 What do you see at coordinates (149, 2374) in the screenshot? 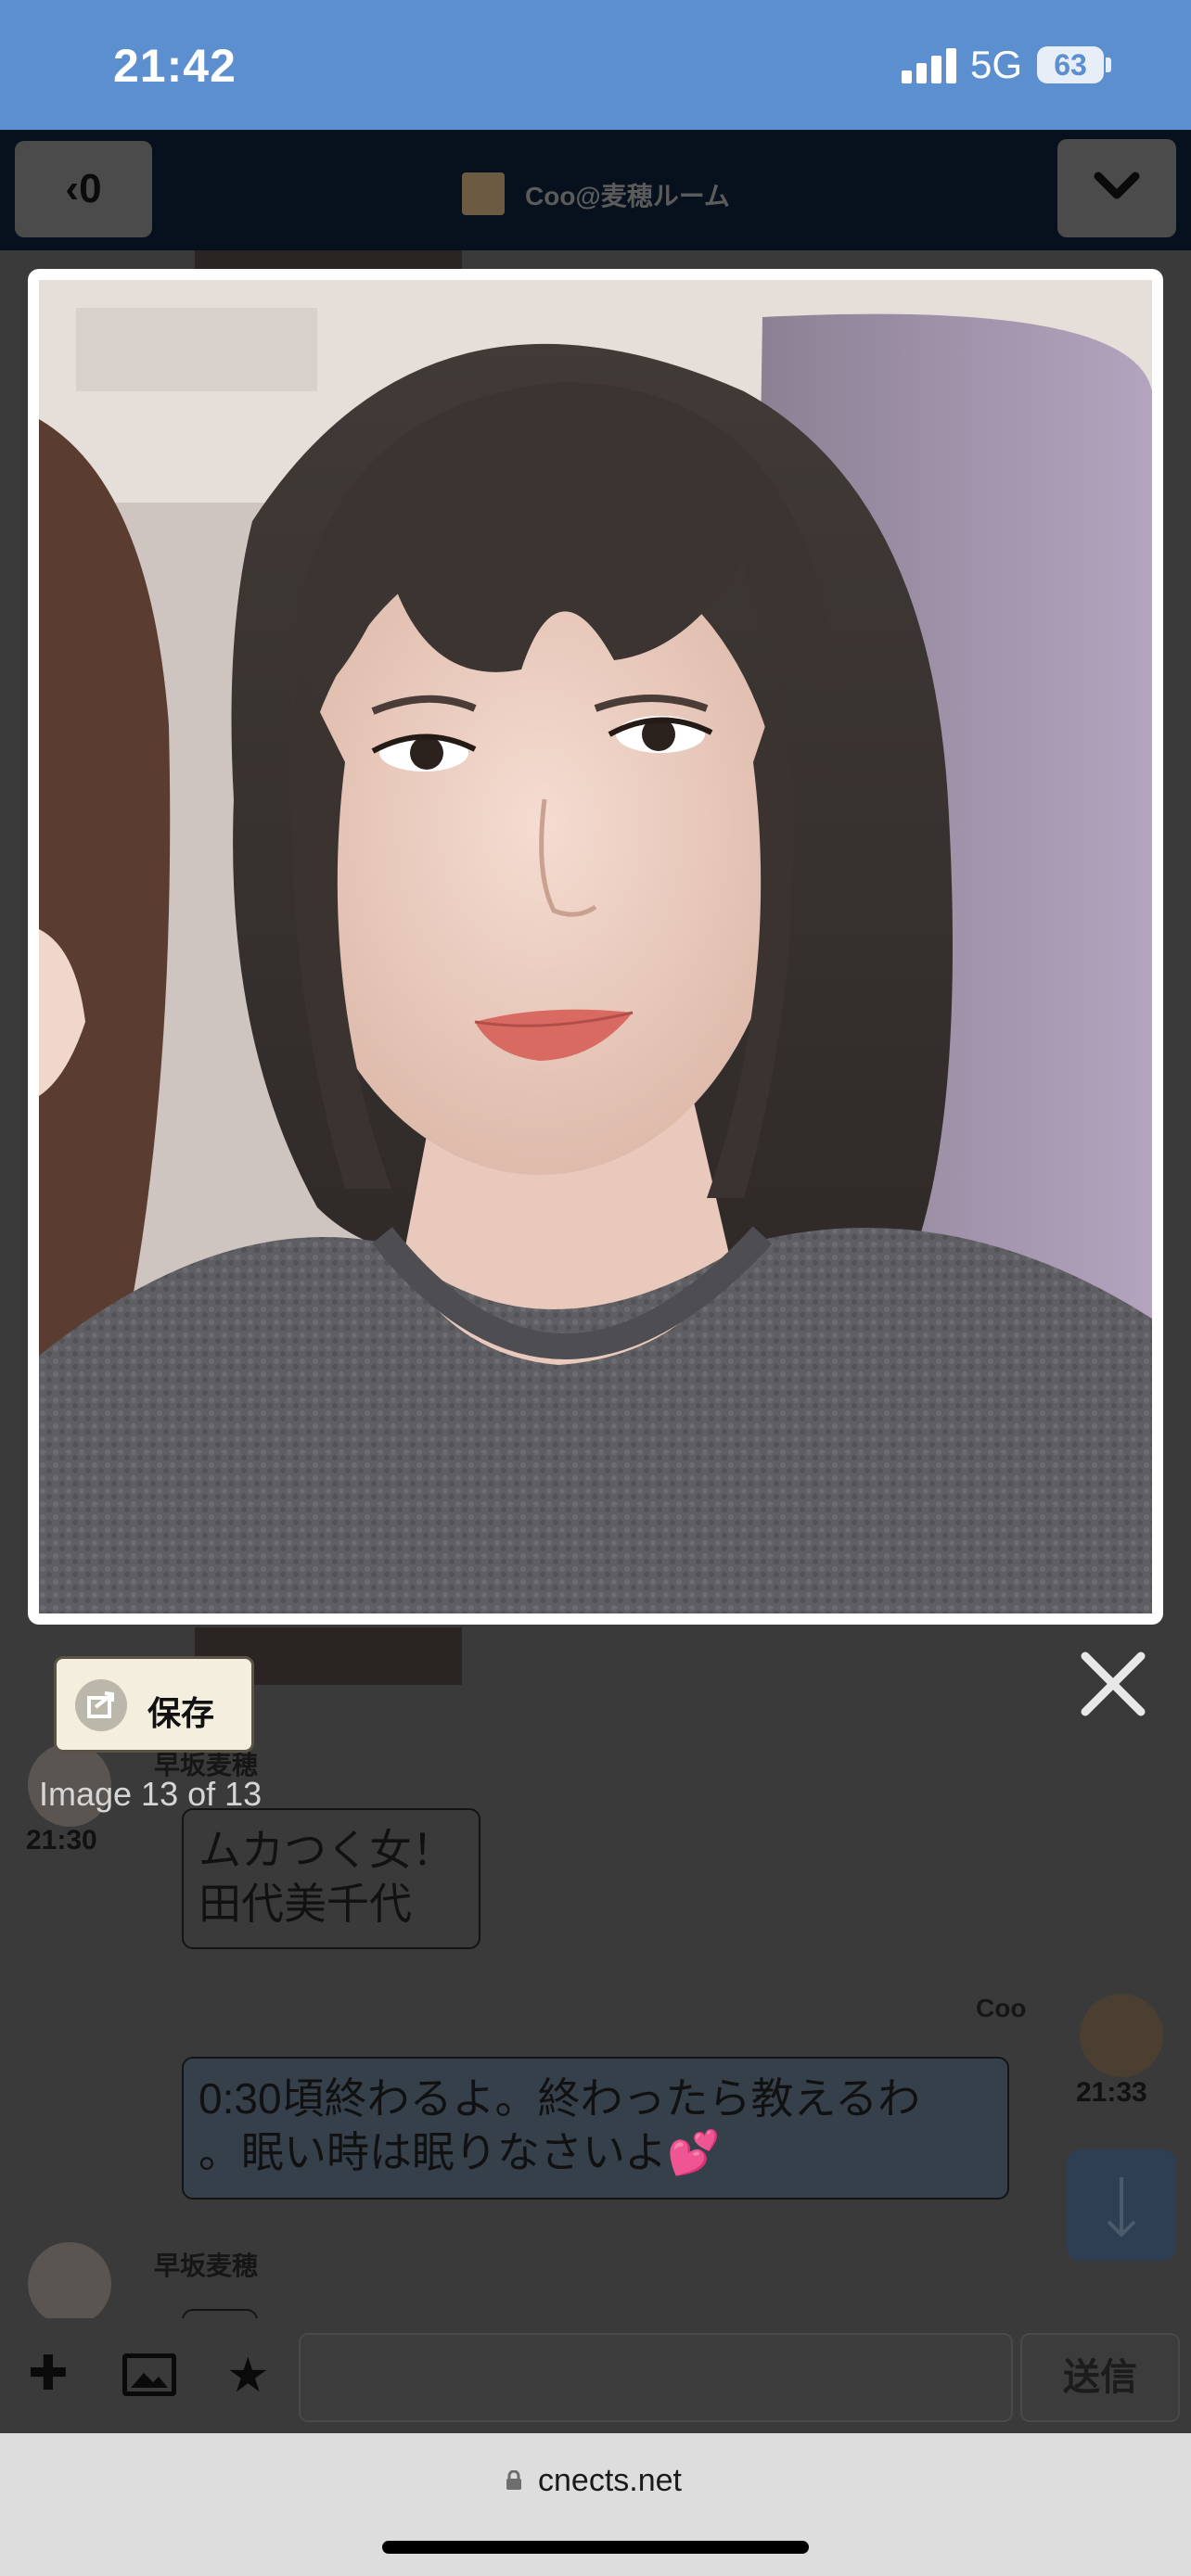
I see `image-icon` at bounding box center [149, 2374].